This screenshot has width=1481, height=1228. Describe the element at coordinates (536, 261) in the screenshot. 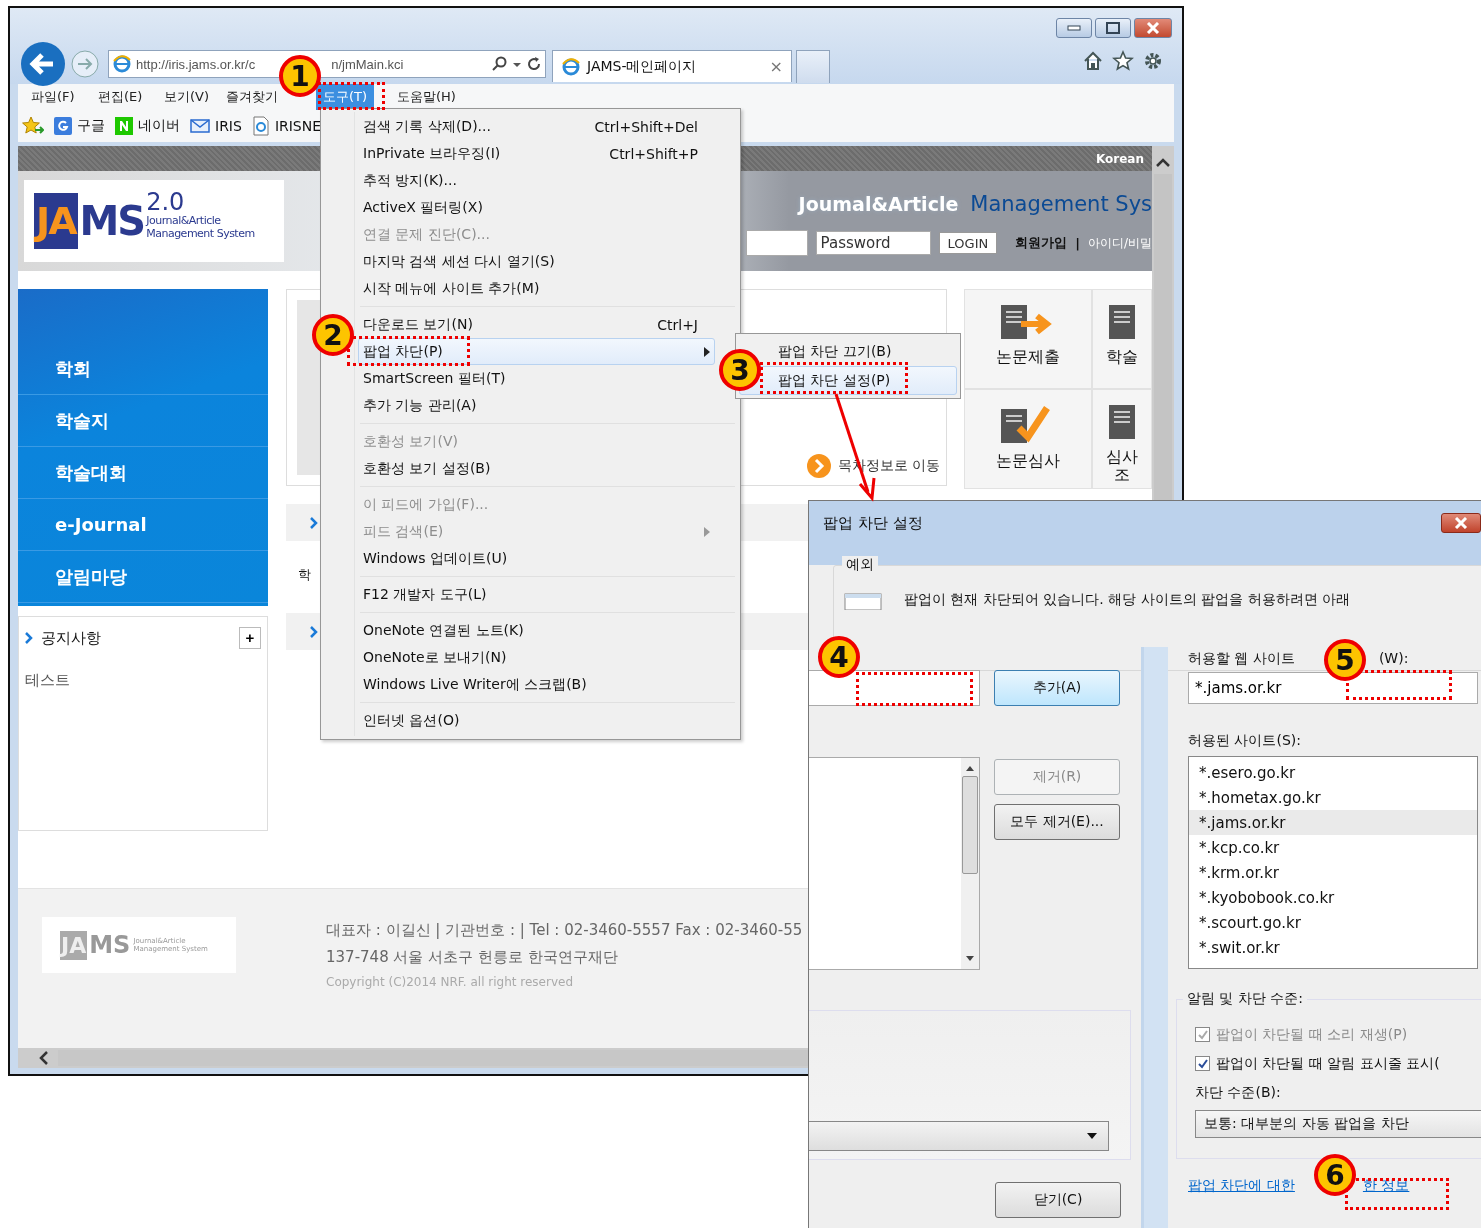

I see `menu-item: 마지막 검색 세션 다시 열기(S)` at that location.